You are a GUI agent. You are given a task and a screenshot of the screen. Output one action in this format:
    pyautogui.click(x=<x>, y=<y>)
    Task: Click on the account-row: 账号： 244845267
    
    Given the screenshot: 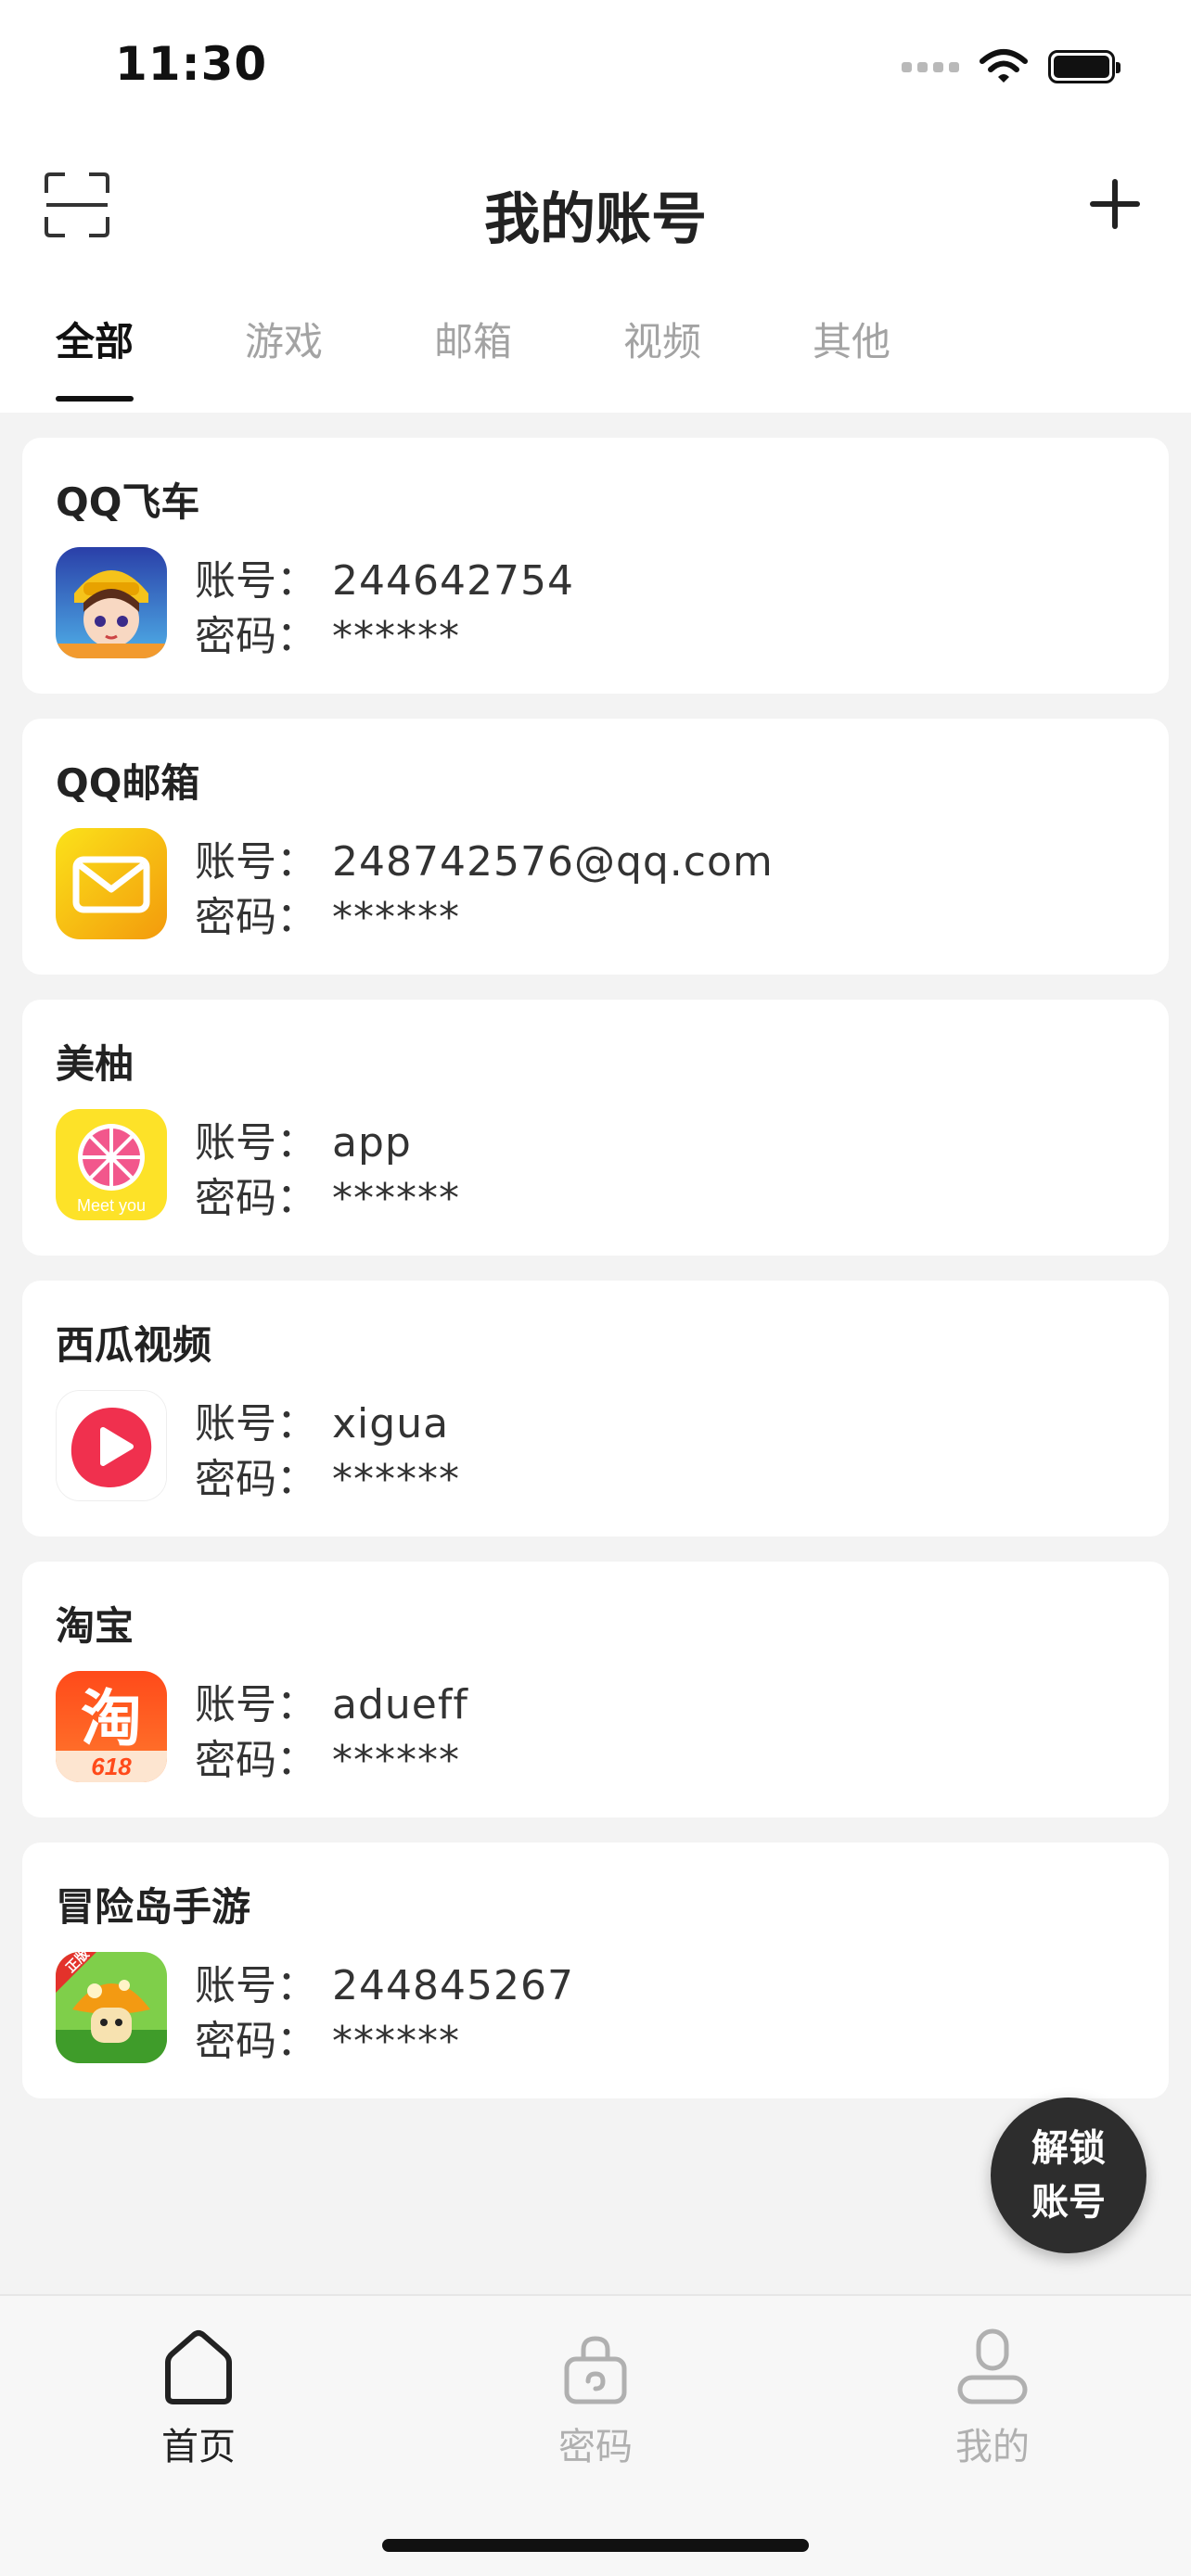 What is the action you would take?
    pyautogui.click(x=385, y=1981)
    